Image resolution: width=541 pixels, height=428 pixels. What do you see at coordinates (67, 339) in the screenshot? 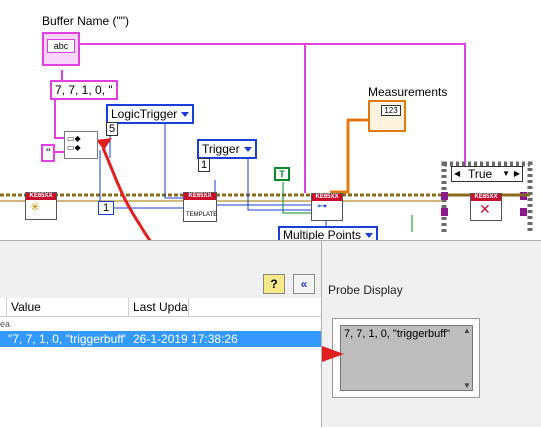
I see `row-value: "7, 7, 1, 0, "triggerbuff"` at bounding box center [67, 339].